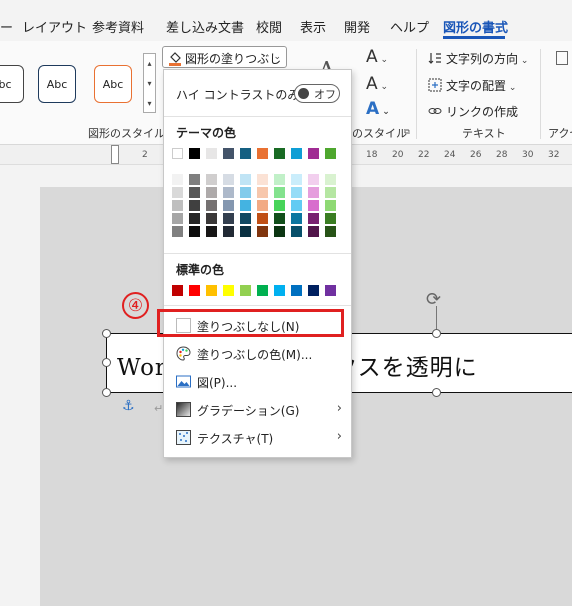 The width and height of the screenshot is (572, 606). What do you see at coordinates (149, 83) in the screenshot?
I see `style-gallery-scroll: ▴ ▾ ▾` at bounding box center [149, 83].